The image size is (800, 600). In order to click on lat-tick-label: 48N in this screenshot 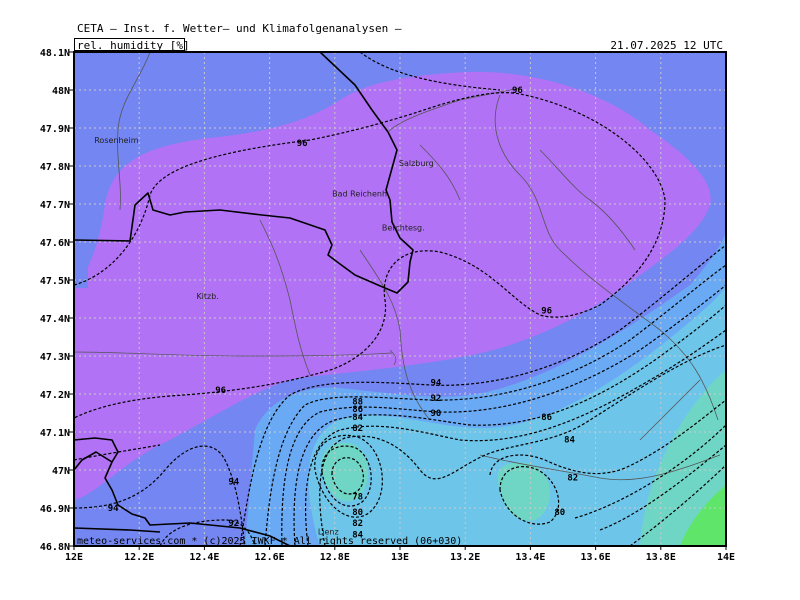, I will do `click(61, 91)`.